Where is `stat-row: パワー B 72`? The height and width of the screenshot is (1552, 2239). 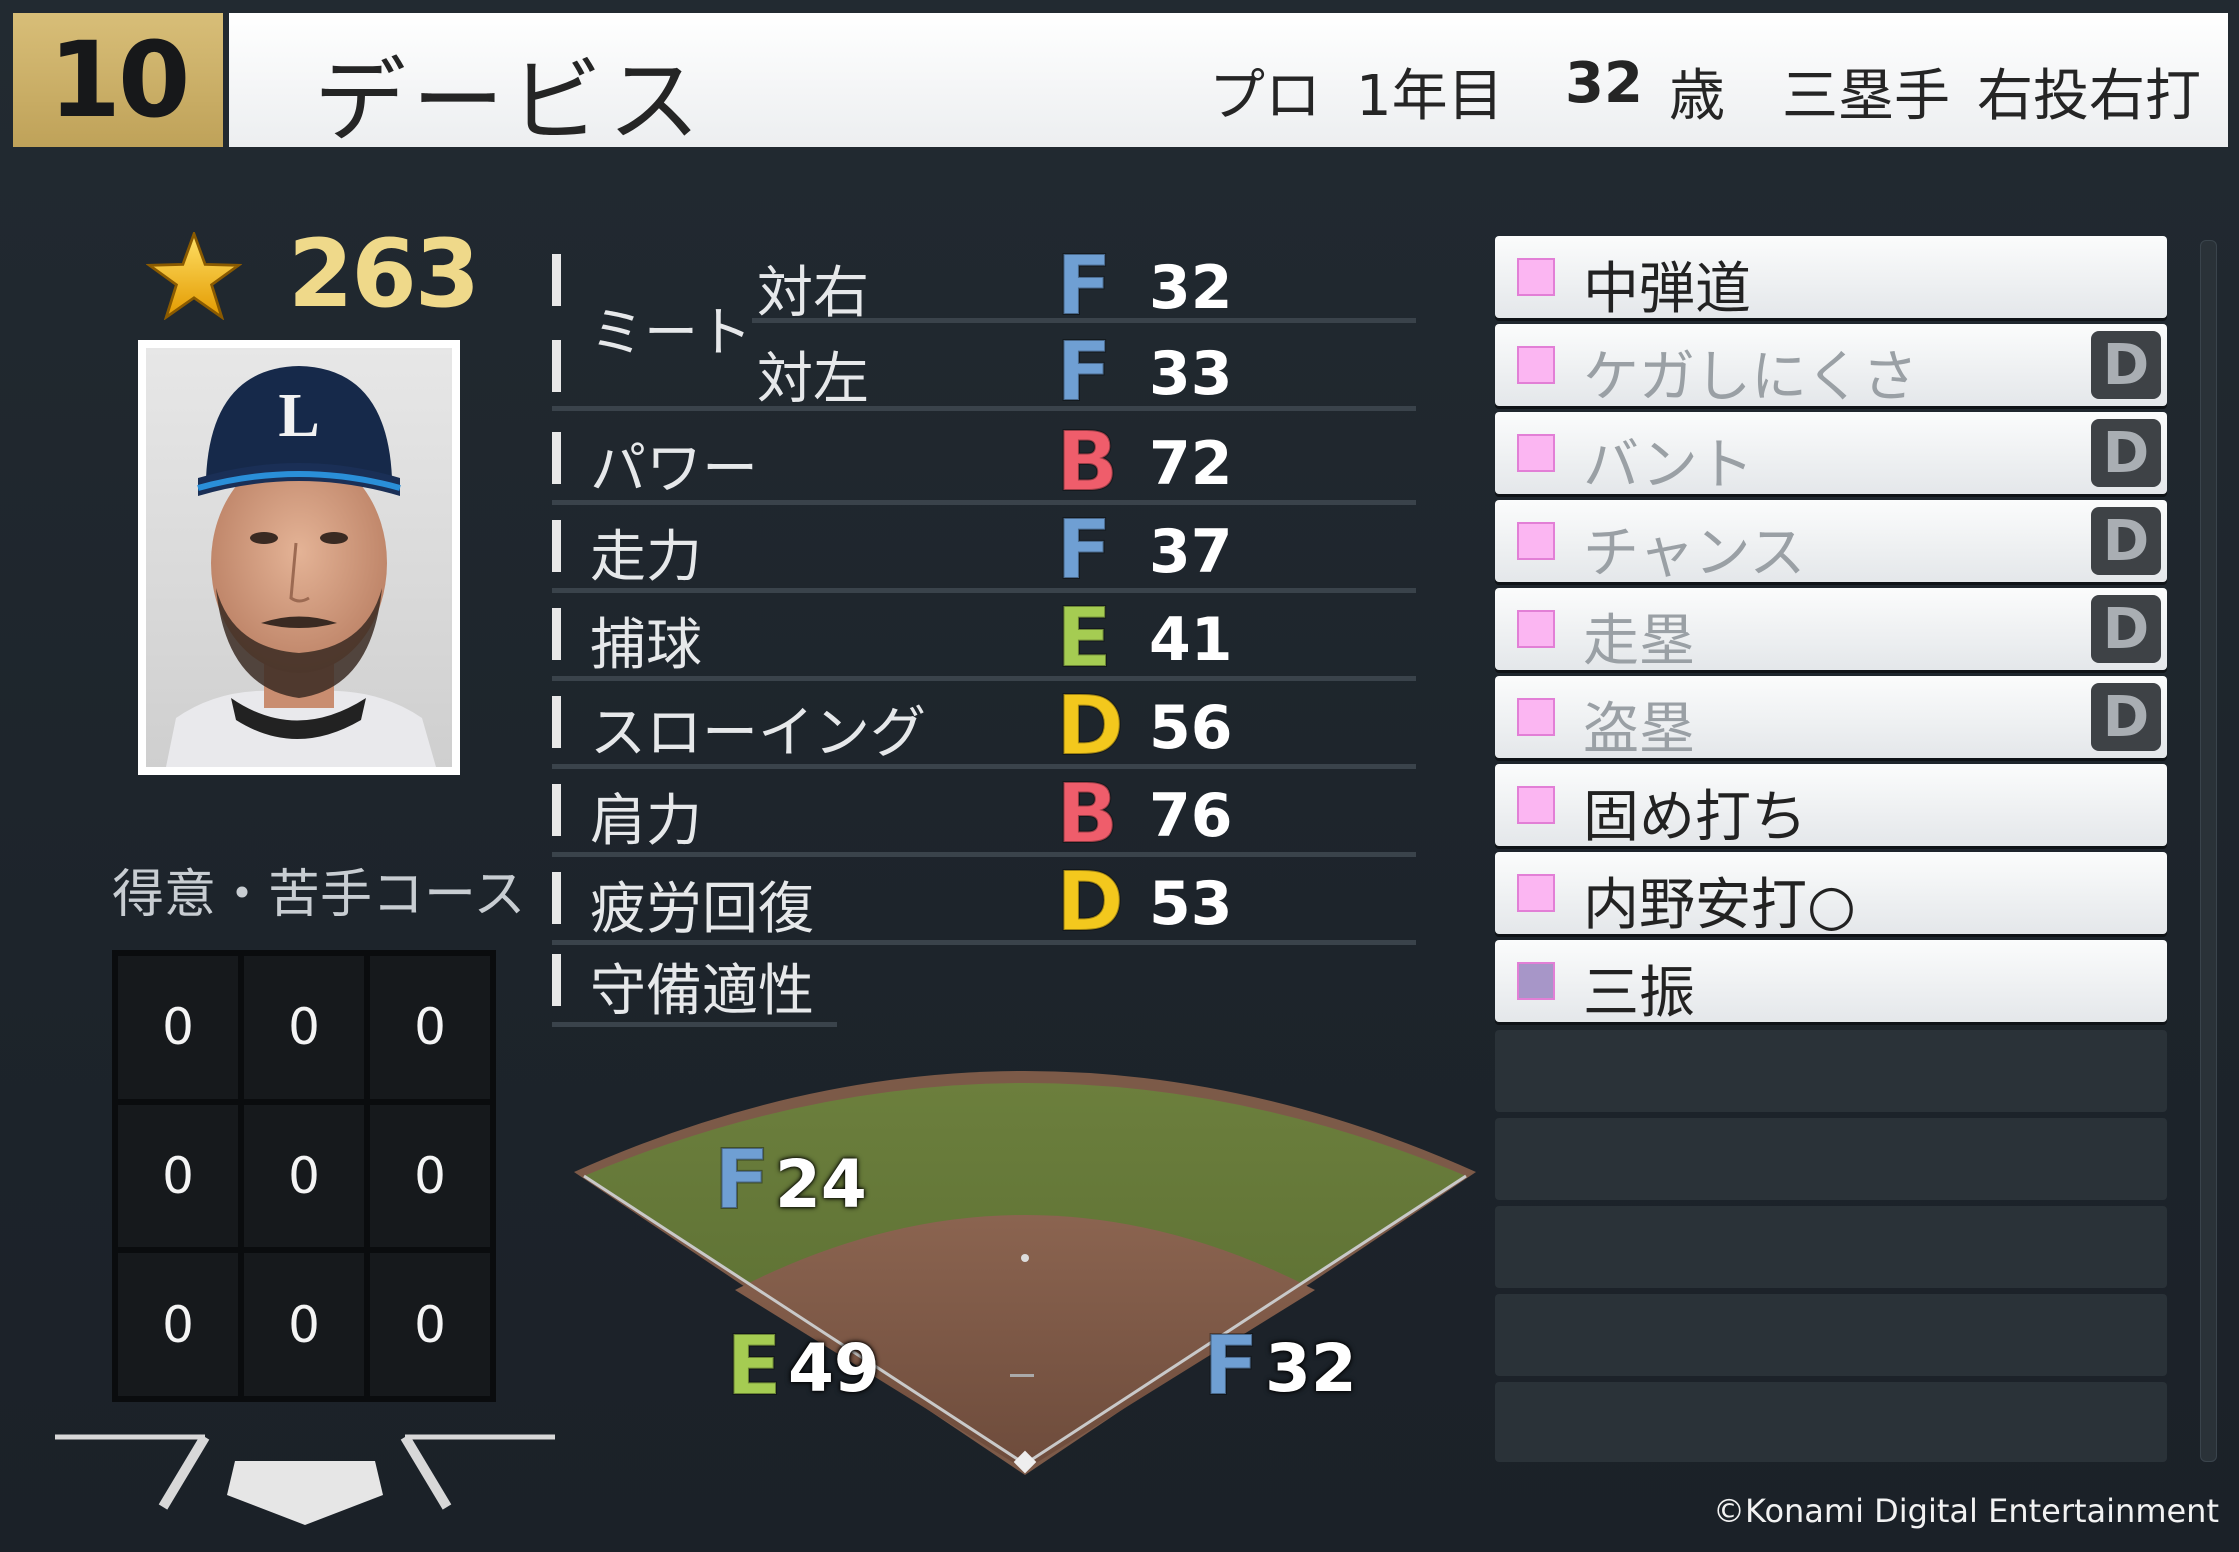 stat-row: パワー B 72 is located at coordinates (984, 462).